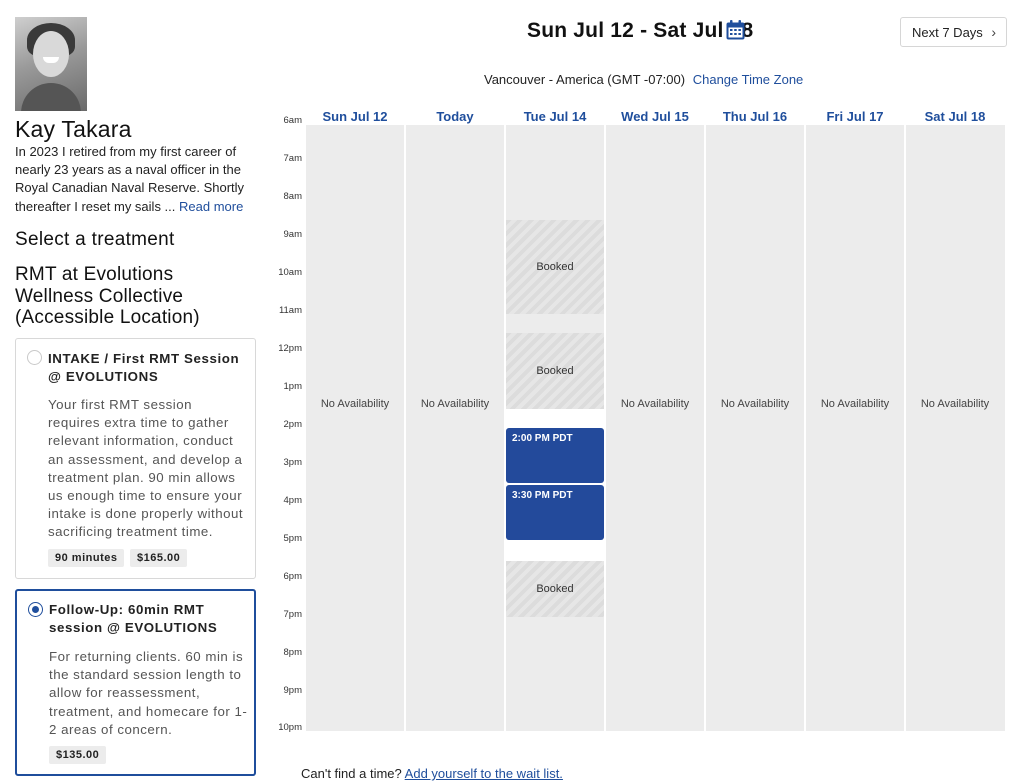 The width and height of the screenshot is (1021, 784). What do you see at coordinates (292, 234) in the screenshot?
I see `hour-label: 9am` at bounding box center [292, 234].